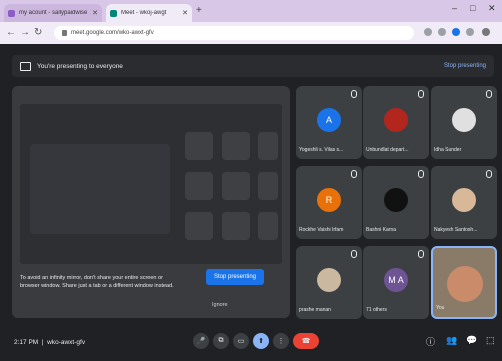 Image resolution: width=502 pixels, height=361 pixels. What do you see at coordinates (456, 32) in the screenshot?
I see `profile-avatar` at bounding box center [456, 32].